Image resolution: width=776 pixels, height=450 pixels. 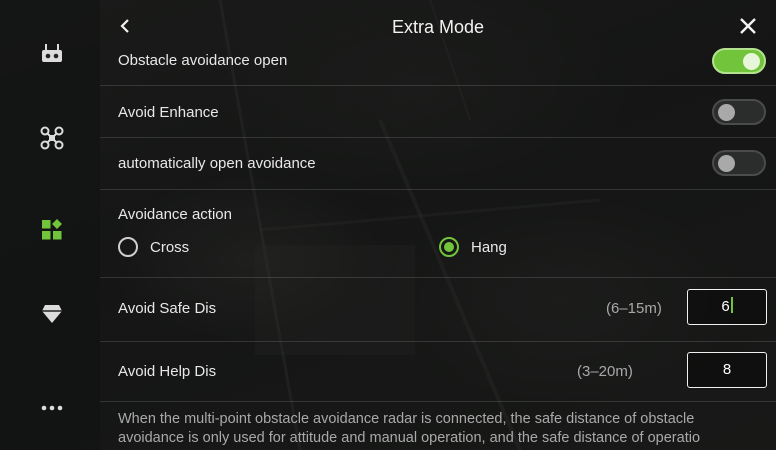 I want to click on close-icon, so click(x=748, y=26).